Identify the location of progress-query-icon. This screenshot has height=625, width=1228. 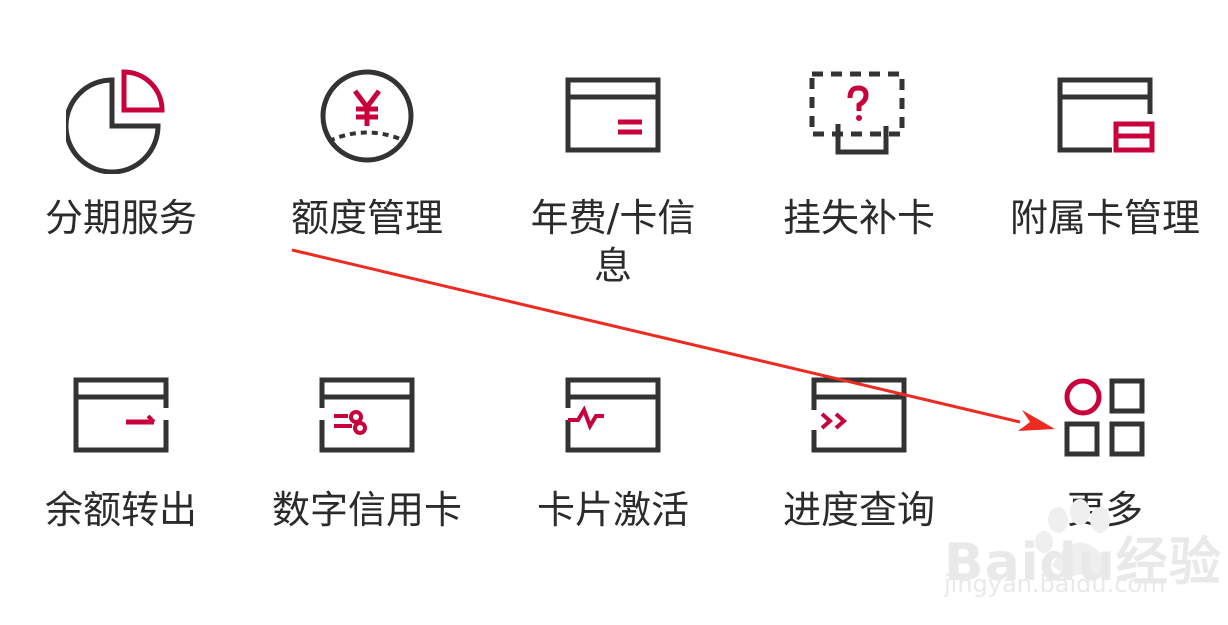
(859, 415).